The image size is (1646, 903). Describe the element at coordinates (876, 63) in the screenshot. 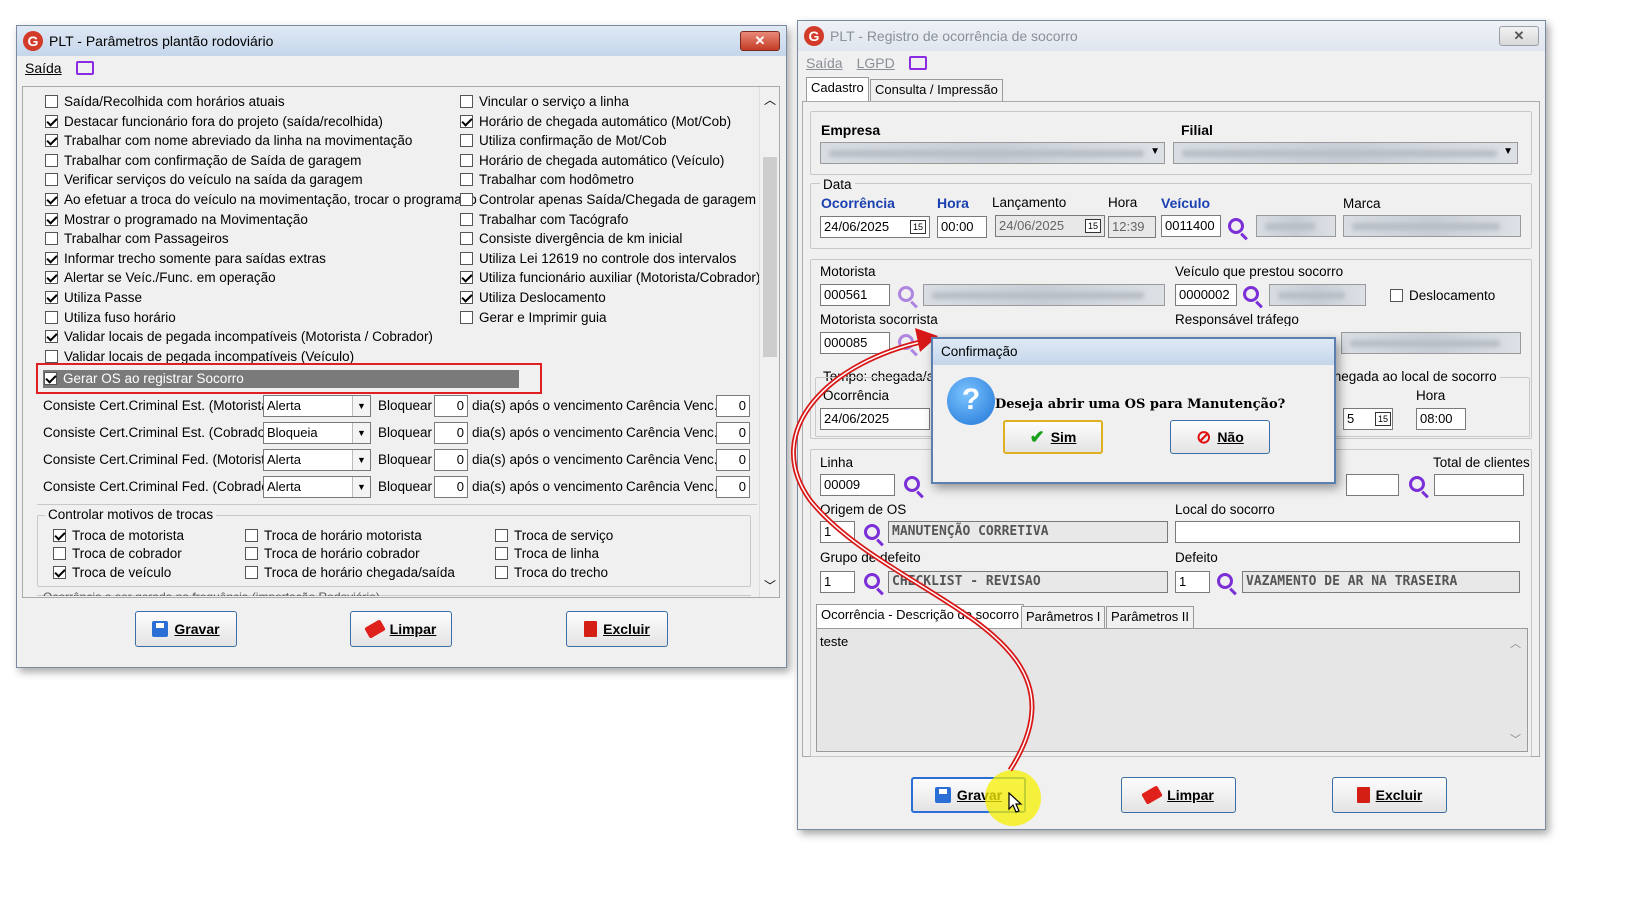

I see `menu-lgpd: LGPD` at that location.